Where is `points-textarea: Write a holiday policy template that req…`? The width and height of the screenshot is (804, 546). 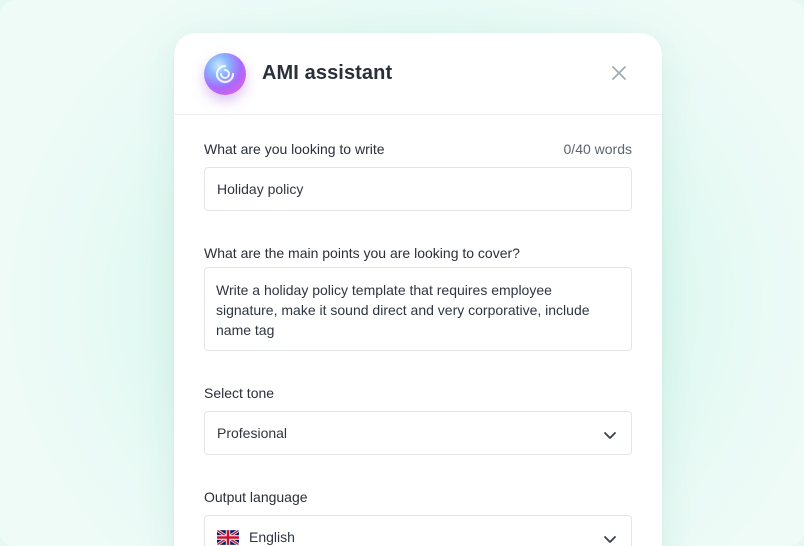 points-textarea: Write a holiday policy template that req… is located at coordinates (418, 309).